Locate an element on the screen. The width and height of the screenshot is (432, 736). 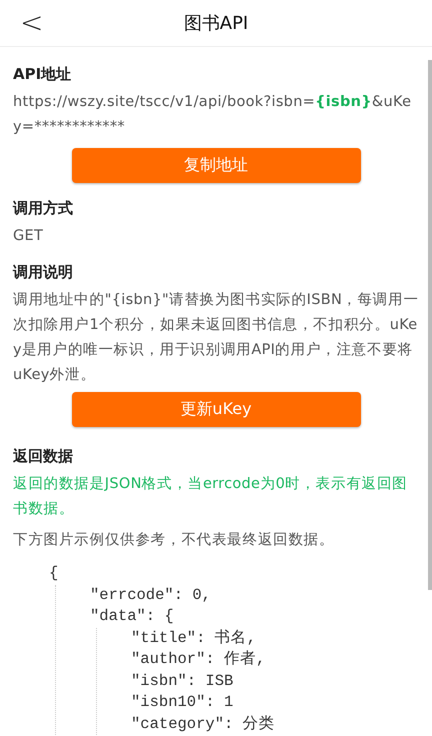
section-heading: 返回数据 is located at coordinates (43, 456).